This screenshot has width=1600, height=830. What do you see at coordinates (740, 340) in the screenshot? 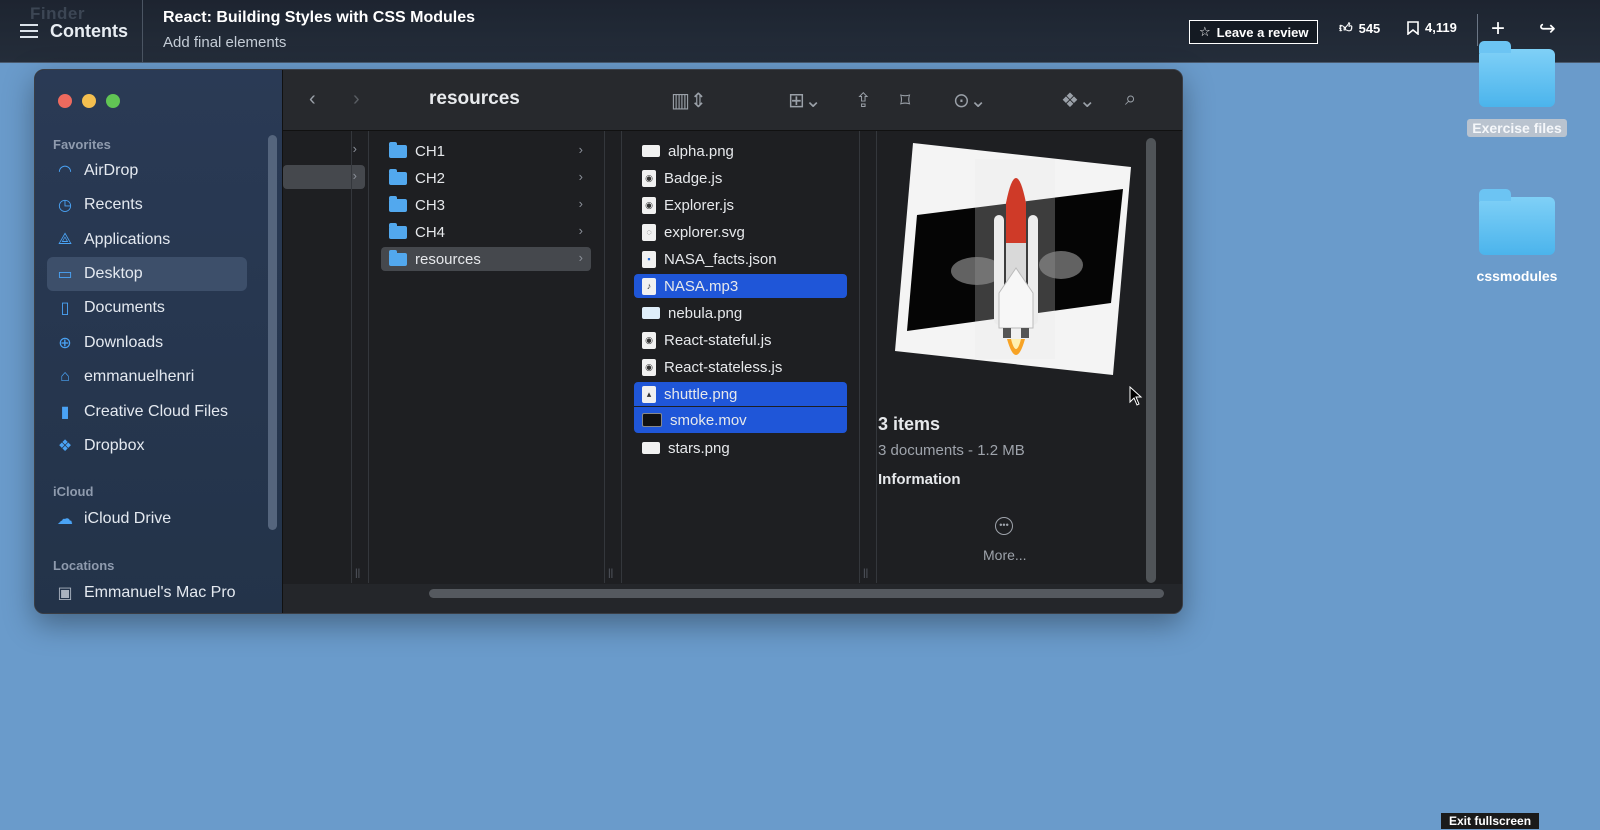
I see `file-row: ◉ React-stateful.js` at bounding box center [740, 340].